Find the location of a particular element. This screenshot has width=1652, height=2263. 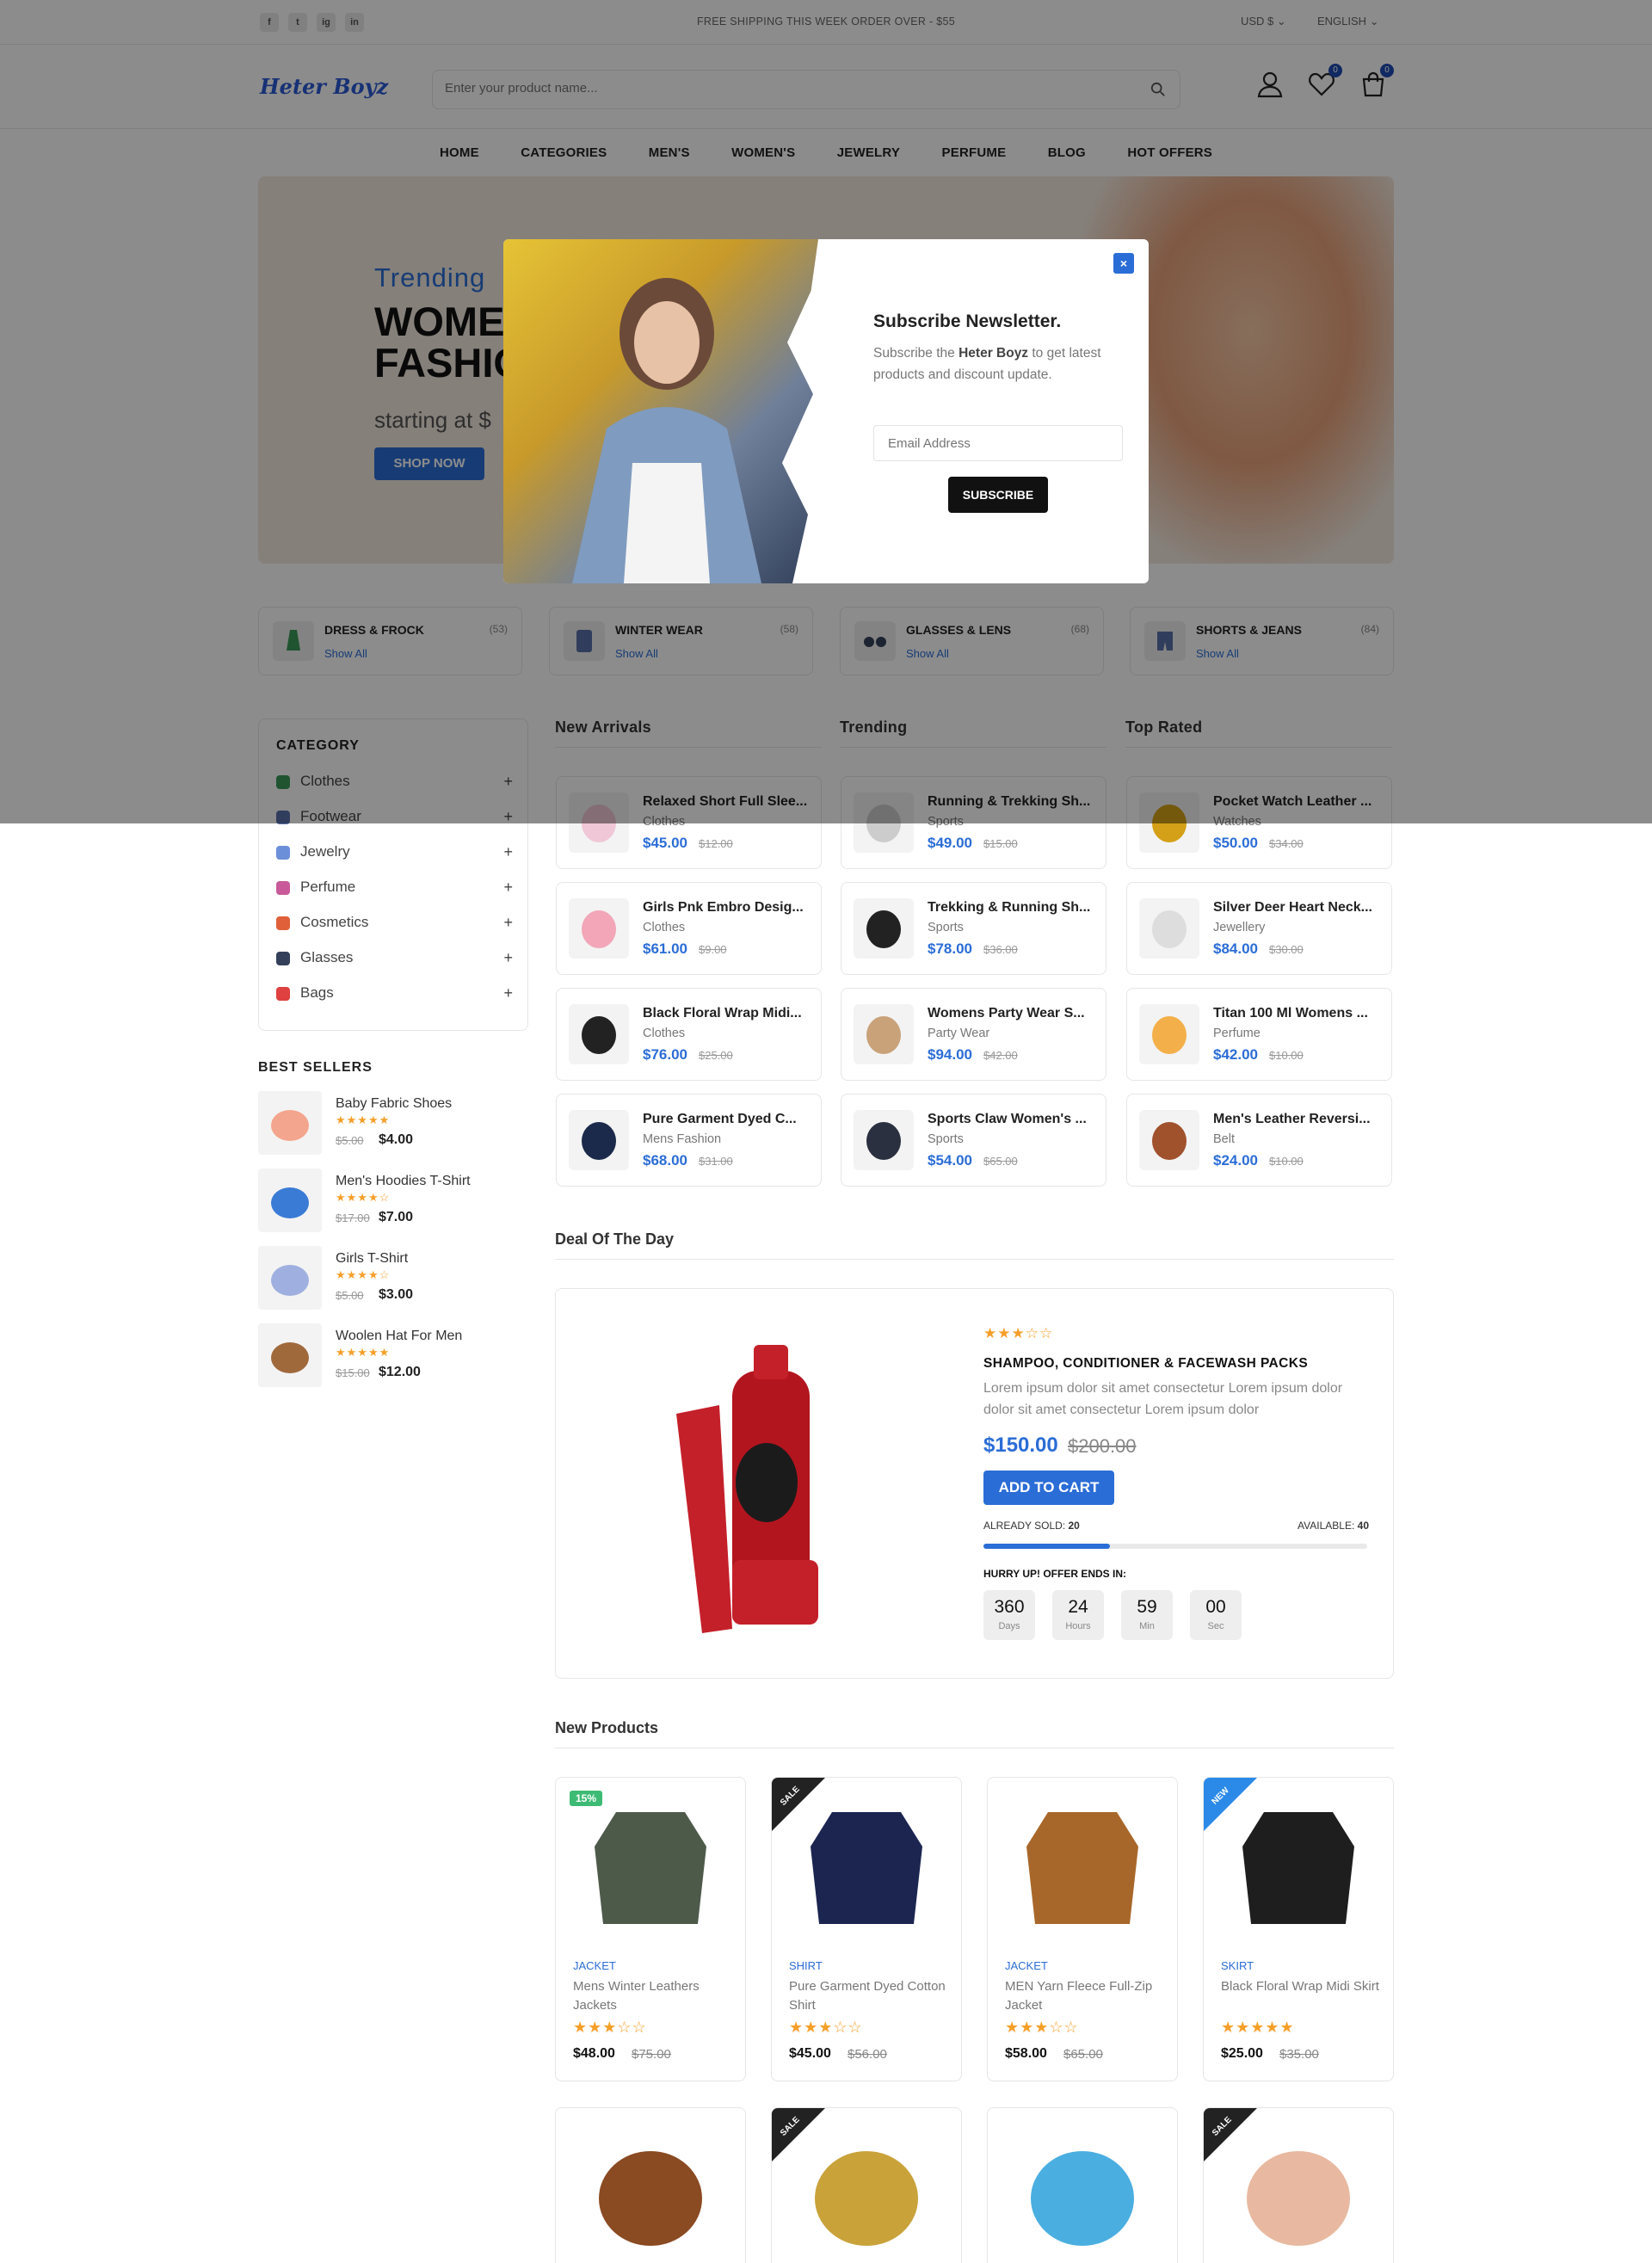

old-price: $34.00 is located at coordinates (1286, 844).